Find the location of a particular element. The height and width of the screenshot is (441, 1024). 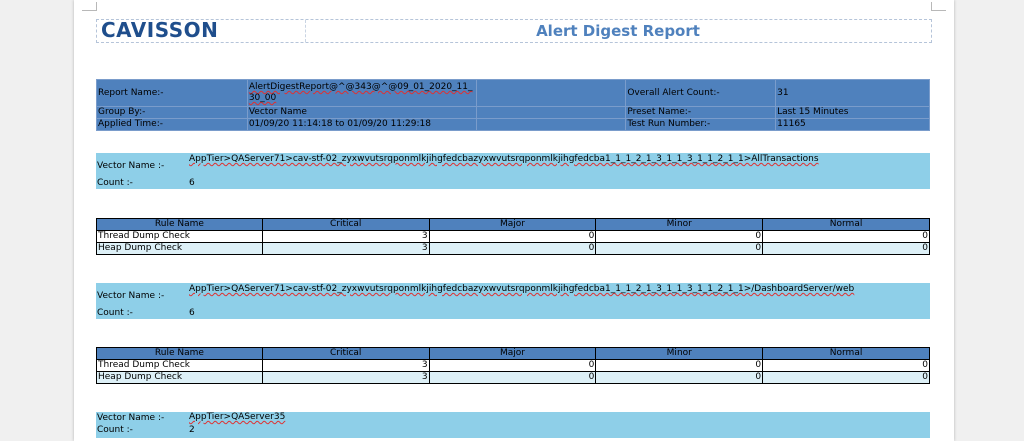

report-name-label: Report Name:- is located at coordinates (172, 93).